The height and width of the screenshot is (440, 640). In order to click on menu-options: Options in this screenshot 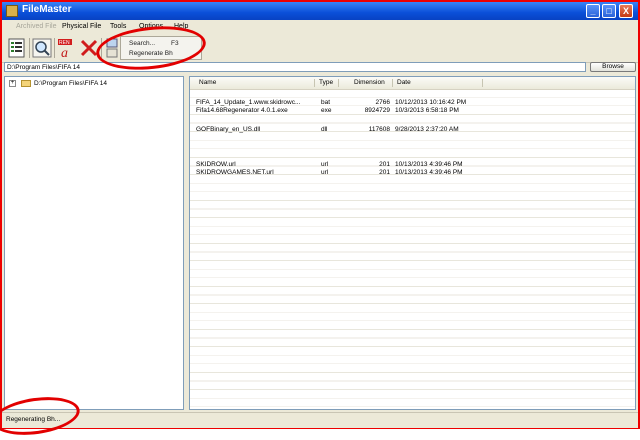, I will do `click(151, 26)`.